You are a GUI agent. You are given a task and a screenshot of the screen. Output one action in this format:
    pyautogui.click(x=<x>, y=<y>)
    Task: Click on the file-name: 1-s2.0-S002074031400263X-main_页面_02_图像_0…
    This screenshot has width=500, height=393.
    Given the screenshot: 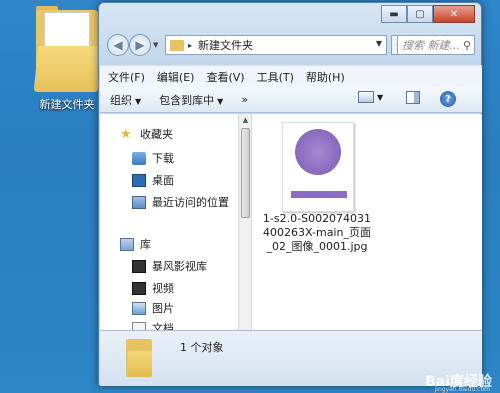 What is the action you would take?
    pyautogui.click(x=317, y=233)
    